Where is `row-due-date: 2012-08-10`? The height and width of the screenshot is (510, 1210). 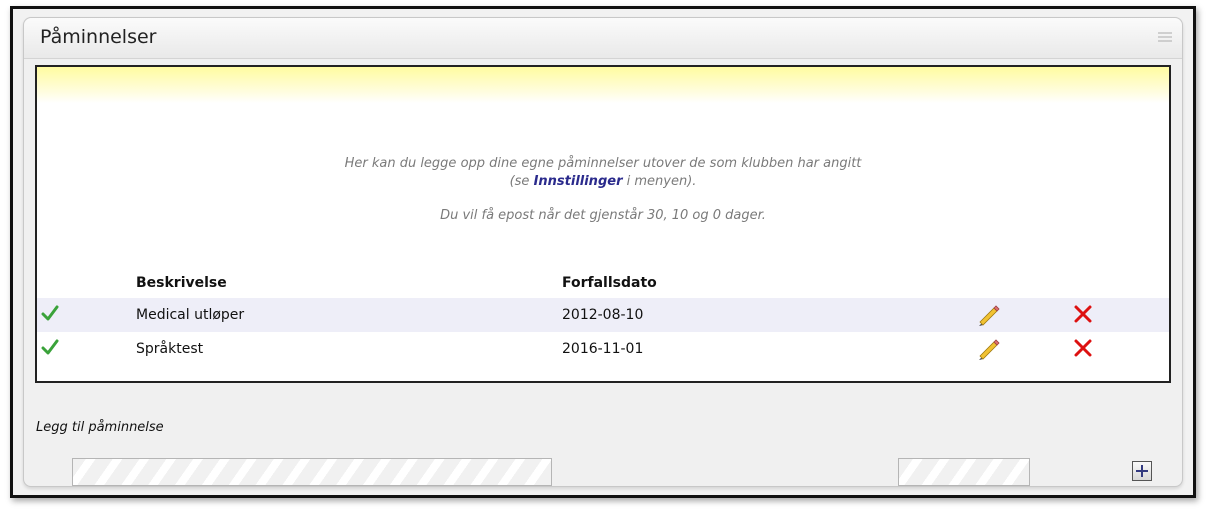 row-due-date: 2012-08-10 is located at coordinates (603, 315).